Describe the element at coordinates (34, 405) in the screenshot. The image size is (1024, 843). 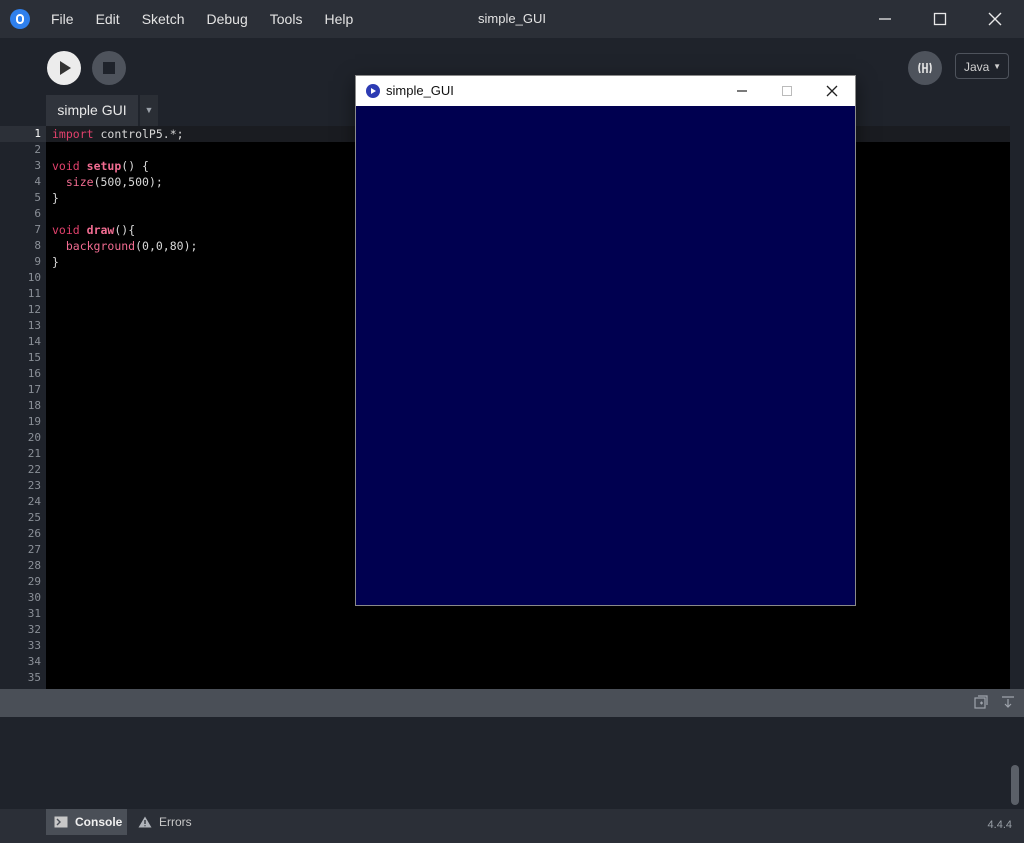
I see `line-number: 18` at that location.